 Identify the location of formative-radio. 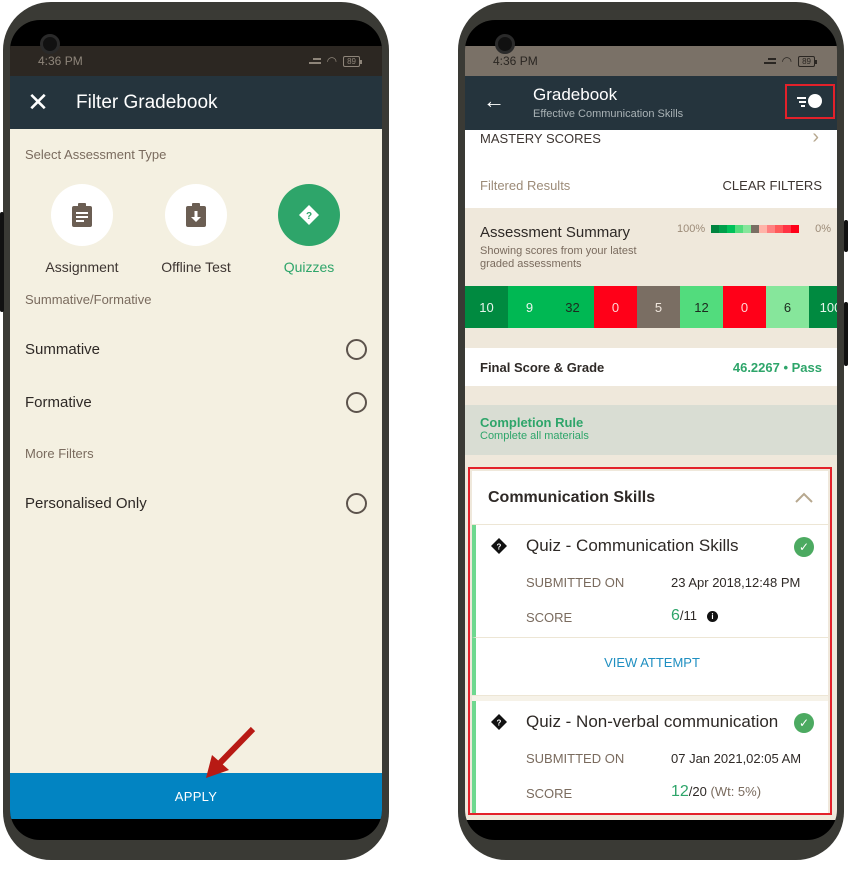
(356, 402).